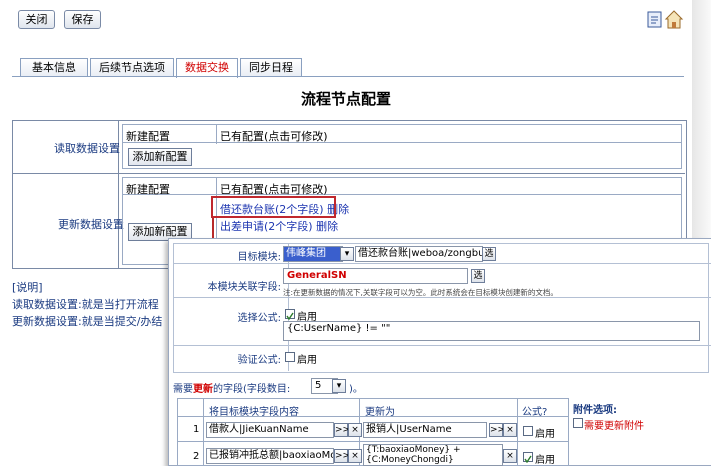  What do you see at coordinates (489, 254) in the screenshot?
I see `target-pick-button: 选` at bounding box center [489, 254].